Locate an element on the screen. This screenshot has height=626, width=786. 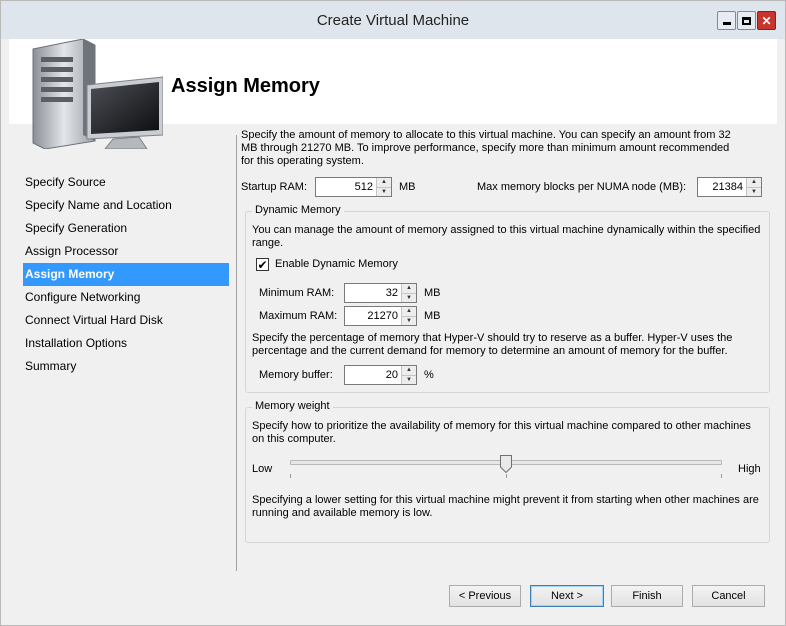
numa-spinner: ▲ ▼ is located at coordinates (753, 187).